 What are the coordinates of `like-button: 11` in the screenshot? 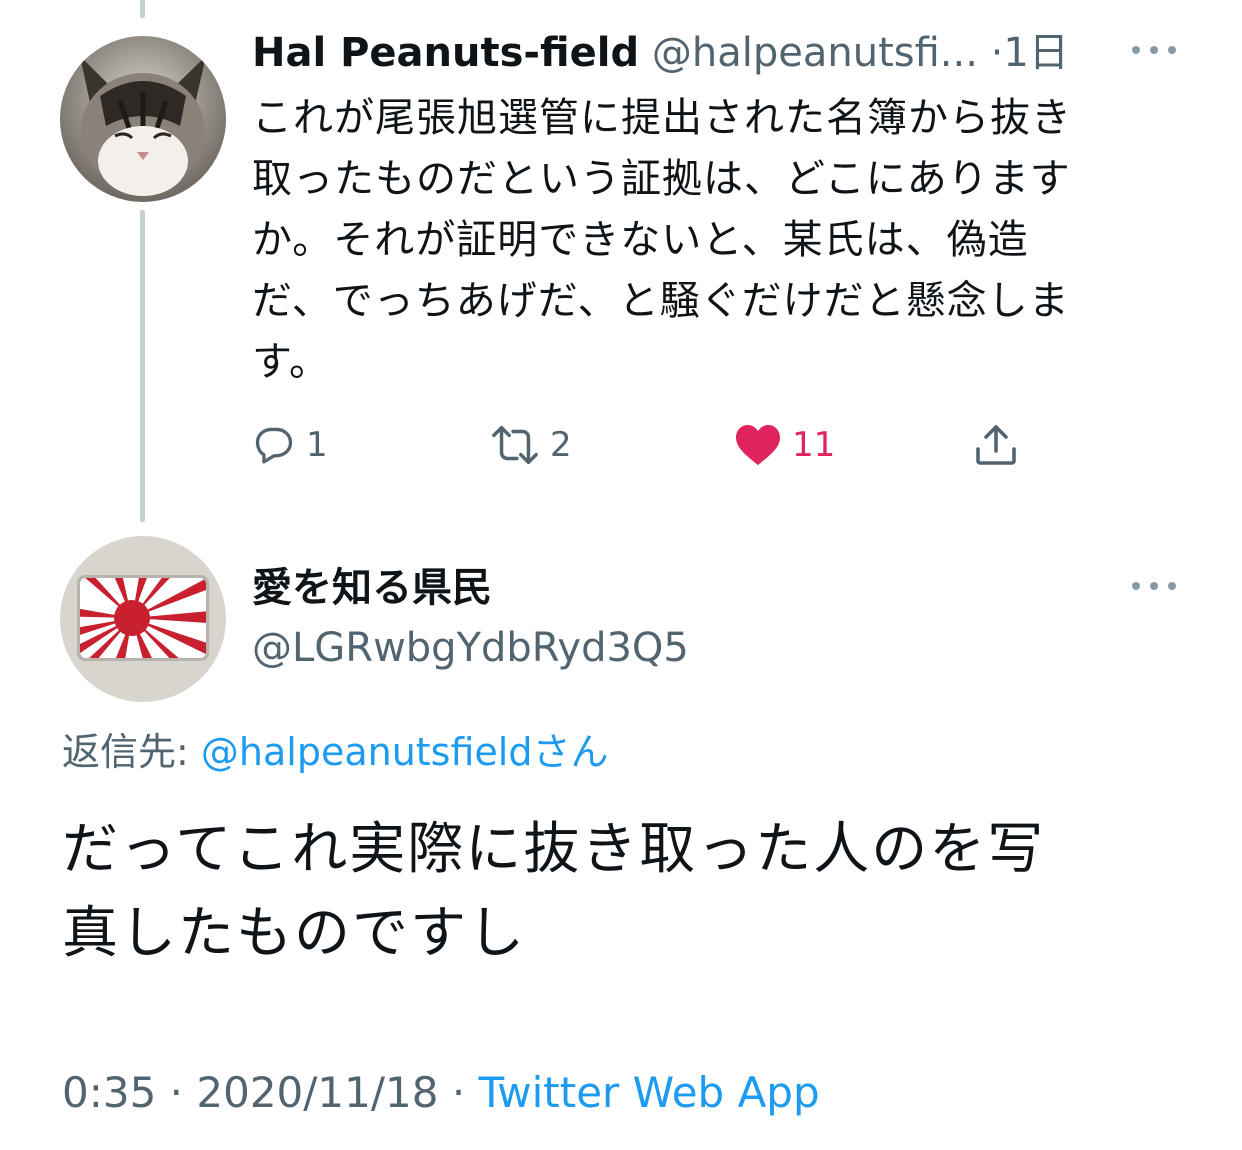 It's located at (784, 445).